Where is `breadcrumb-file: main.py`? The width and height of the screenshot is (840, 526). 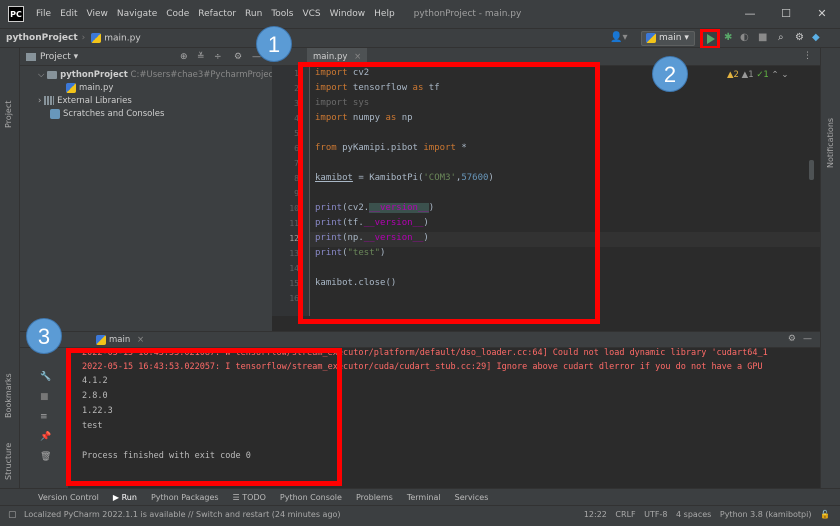
breadcrumb-file: main.py is located at coordinates (116, 38).